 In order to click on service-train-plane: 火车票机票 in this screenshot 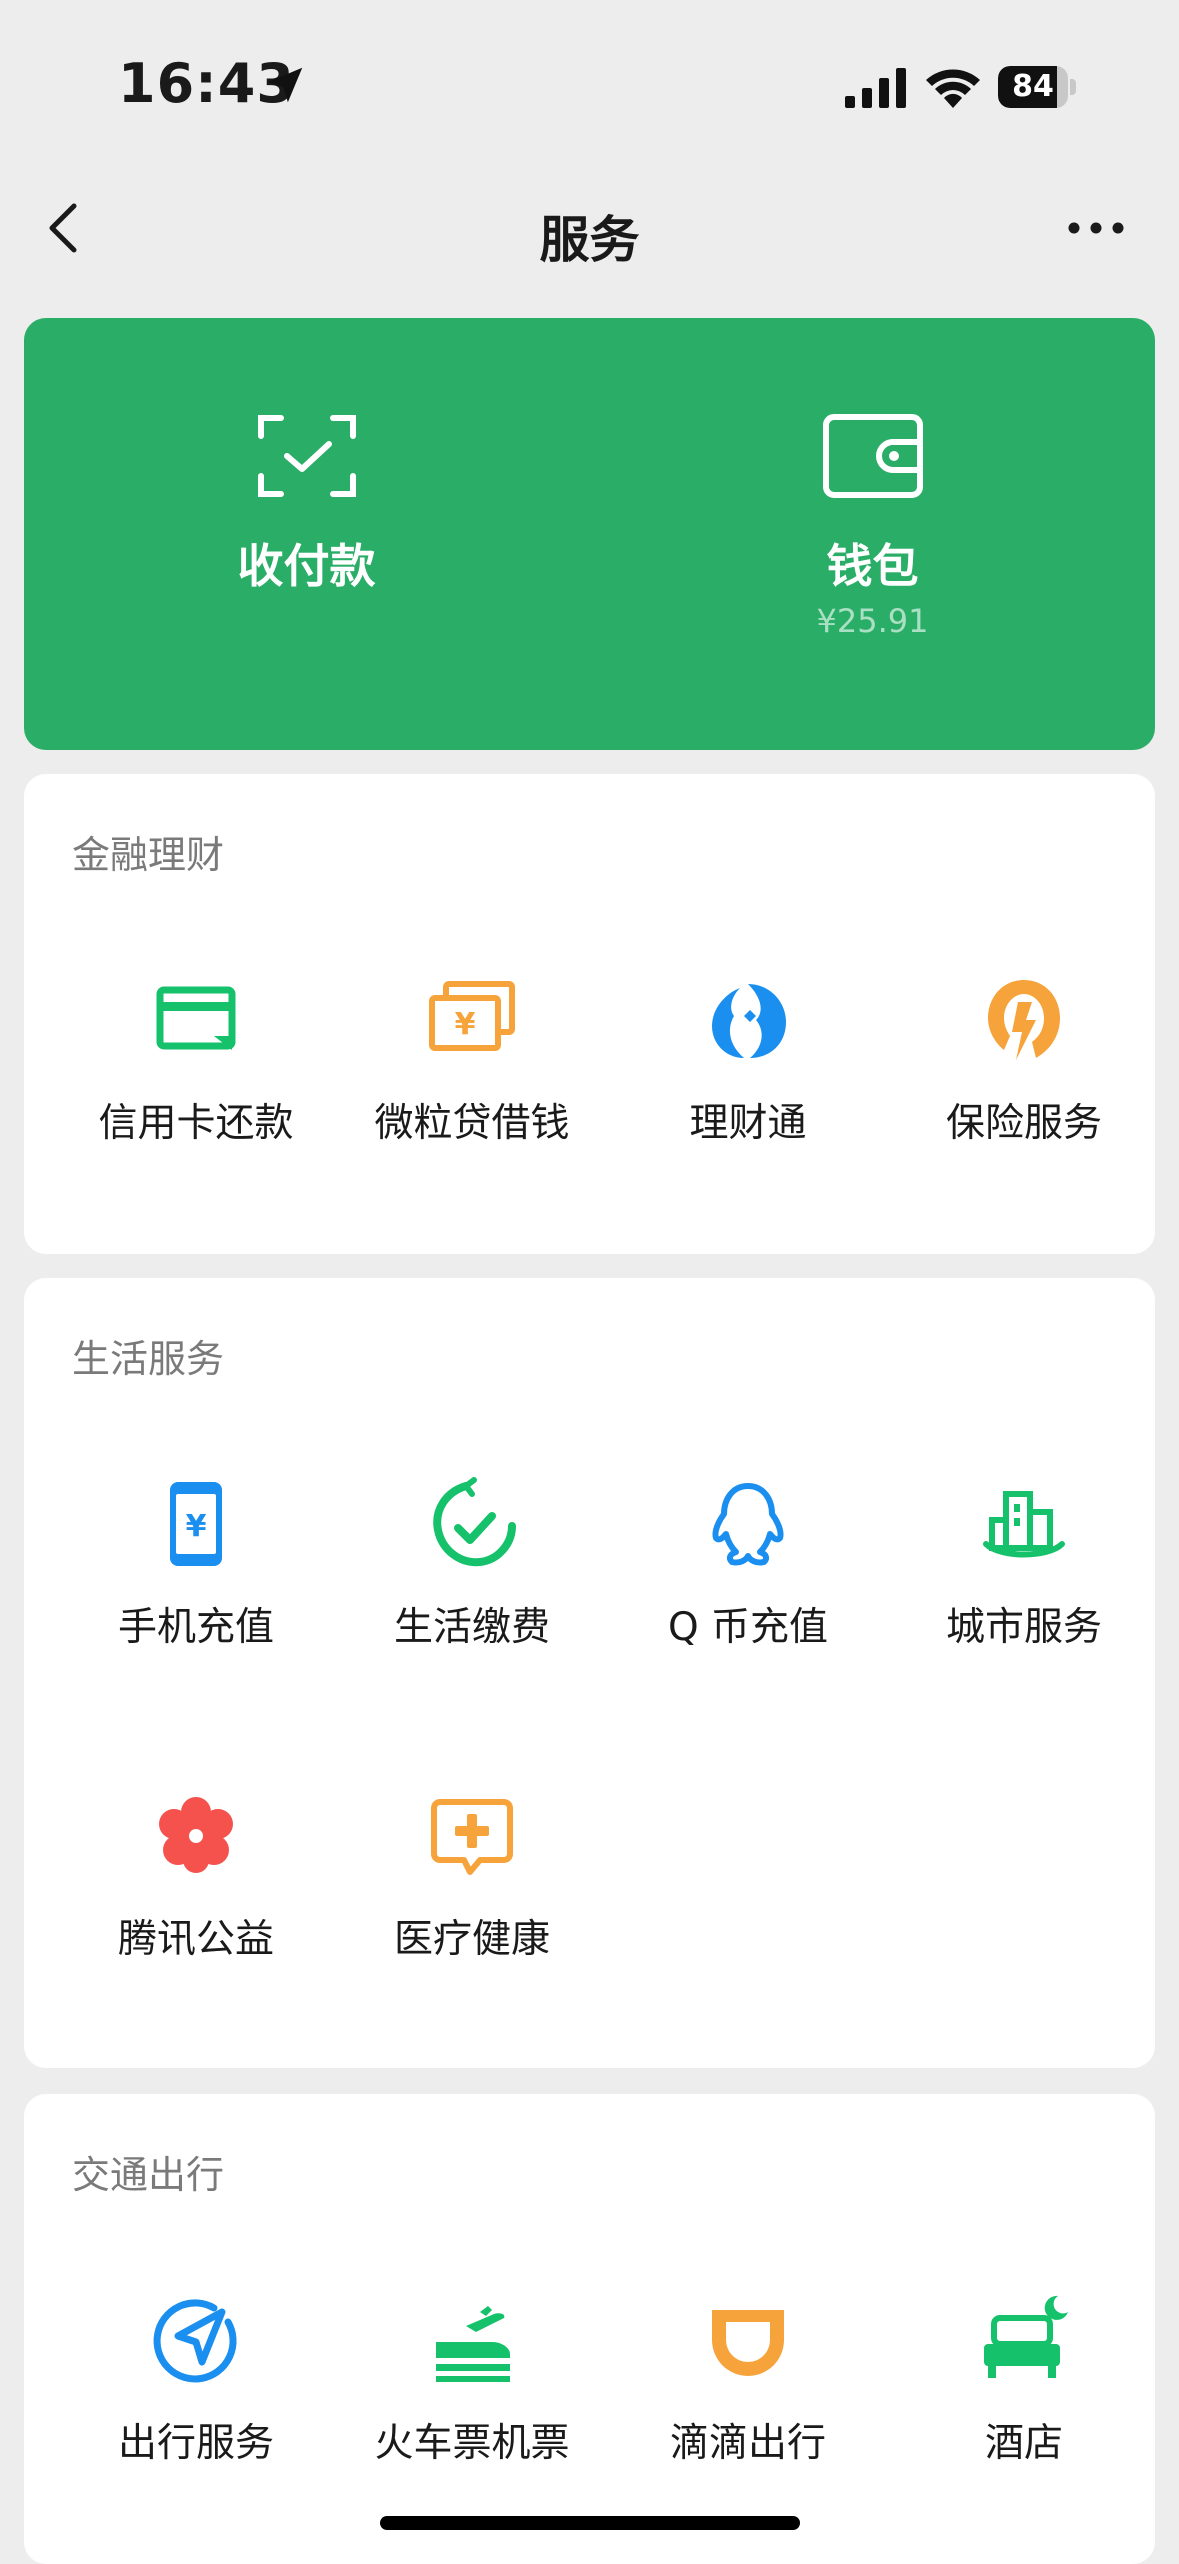, I will do `click(472, 2412)`.